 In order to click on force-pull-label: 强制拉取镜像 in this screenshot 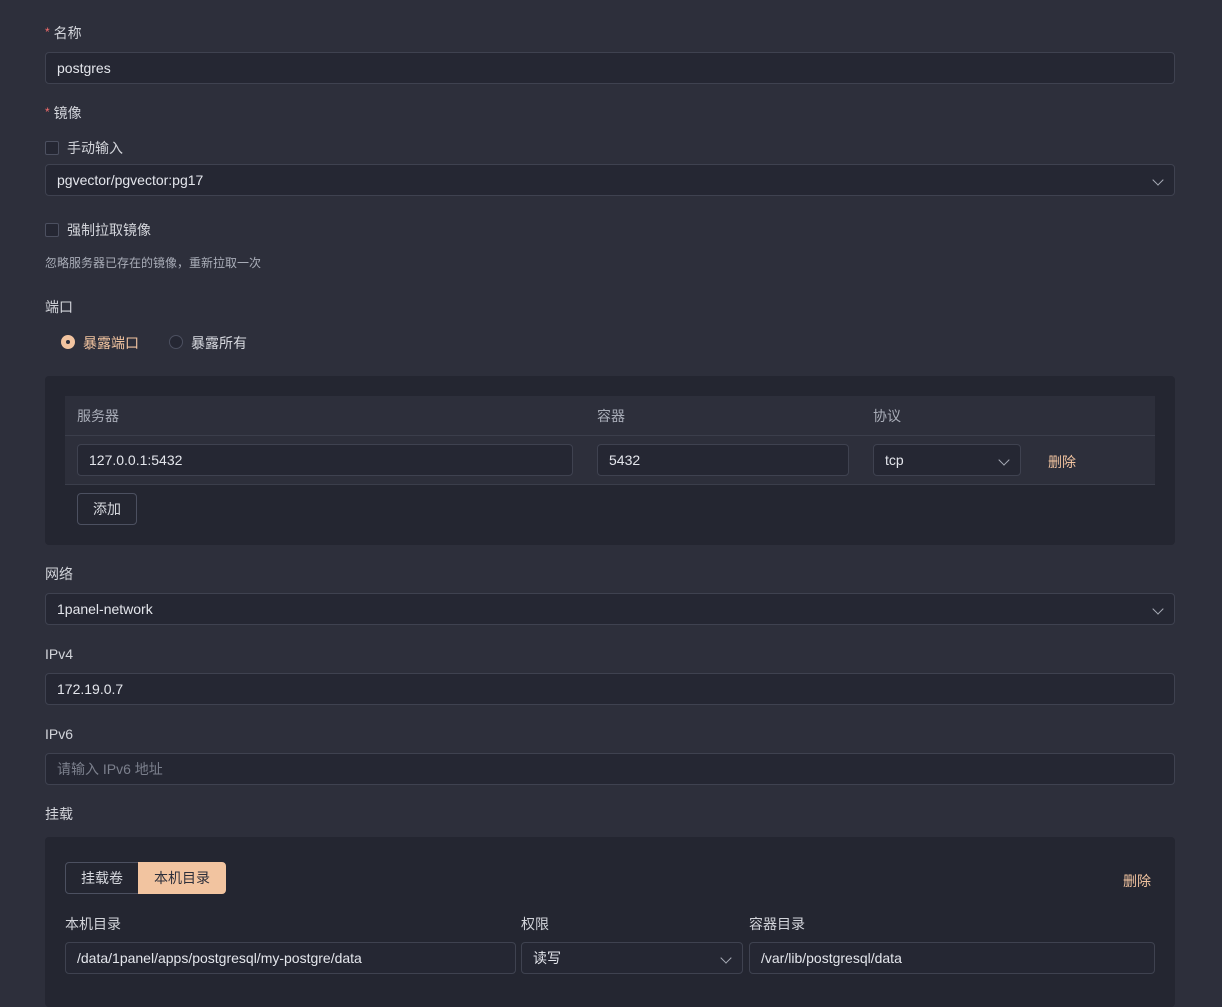, I will do `click(109, 230)`.